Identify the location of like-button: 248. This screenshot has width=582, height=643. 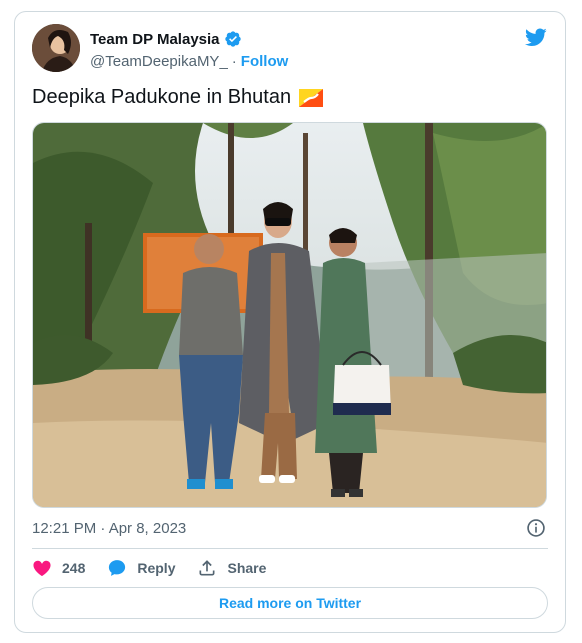
(58, 568).